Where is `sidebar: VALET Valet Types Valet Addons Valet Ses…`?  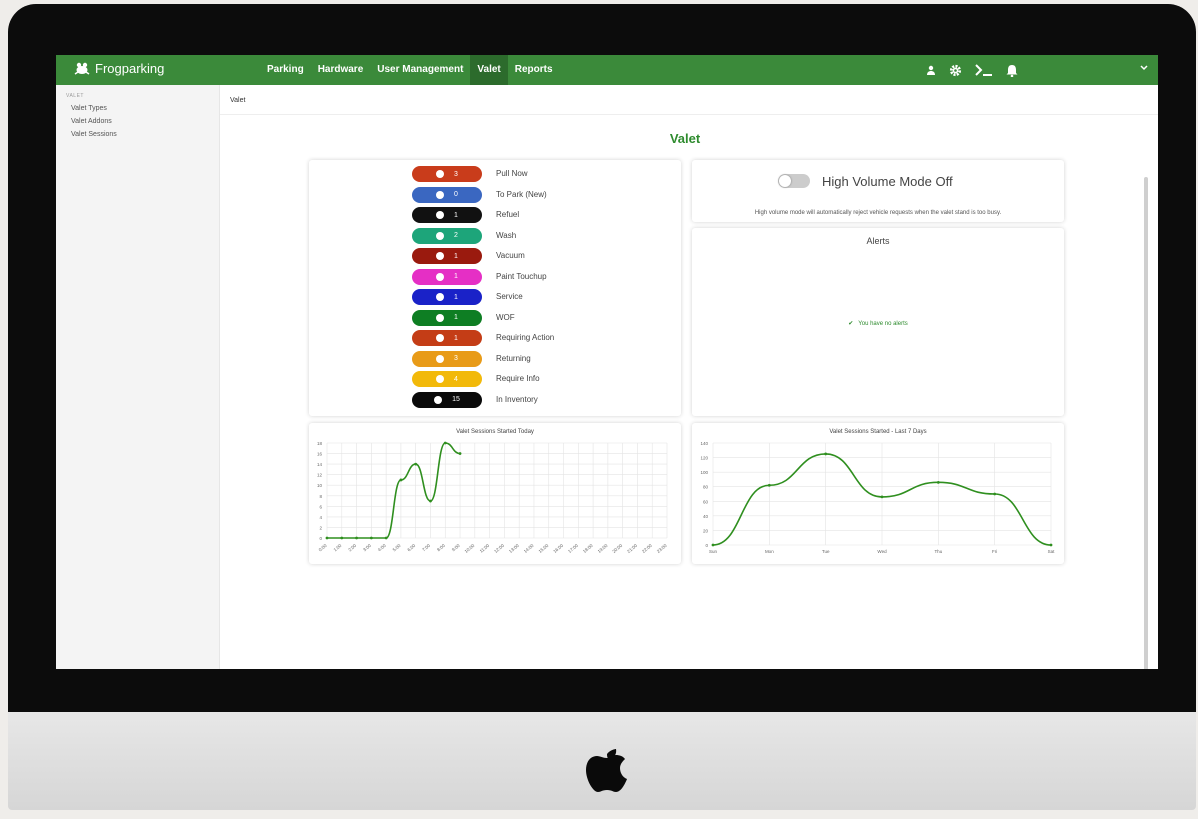 sidebar: VALET Valet Types Valet Addons Valet Ses… is located at coordinates (138, 377).